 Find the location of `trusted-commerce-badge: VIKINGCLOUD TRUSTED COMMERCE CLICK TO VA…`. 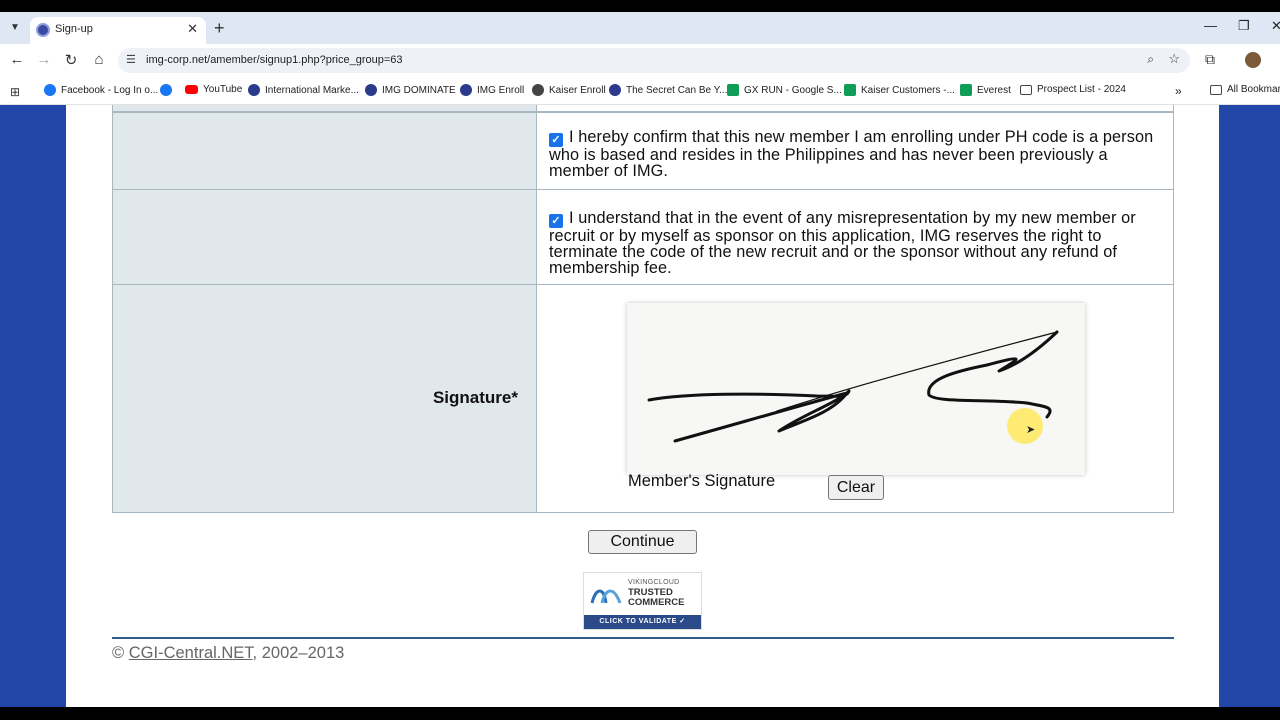

trusted-commerce-badge: VIKINGCLOUD TRUSTED COMMERCE CLICK TO VA… is located at coordinates (642, 601).